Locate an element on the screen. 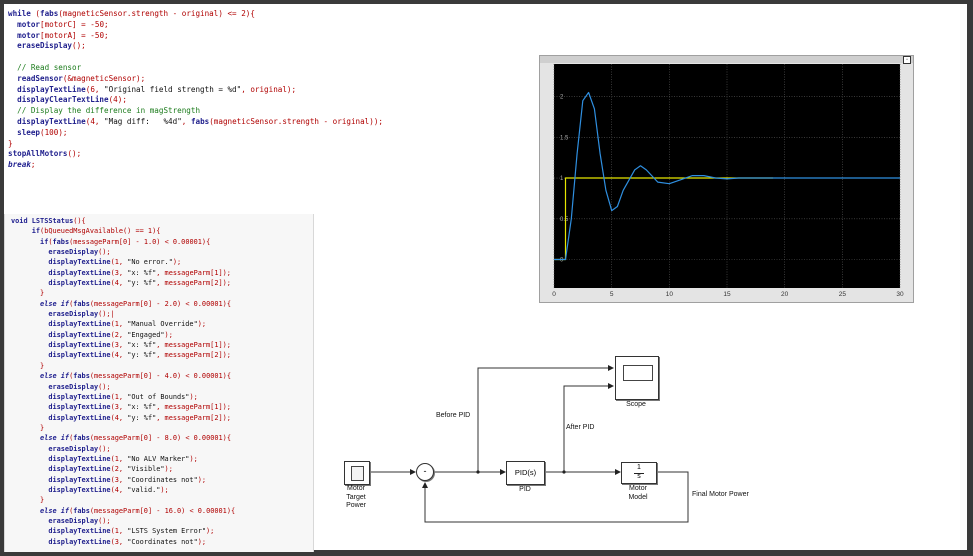  source-block-label: Motor Target Power is located at coordinates (356, 497).